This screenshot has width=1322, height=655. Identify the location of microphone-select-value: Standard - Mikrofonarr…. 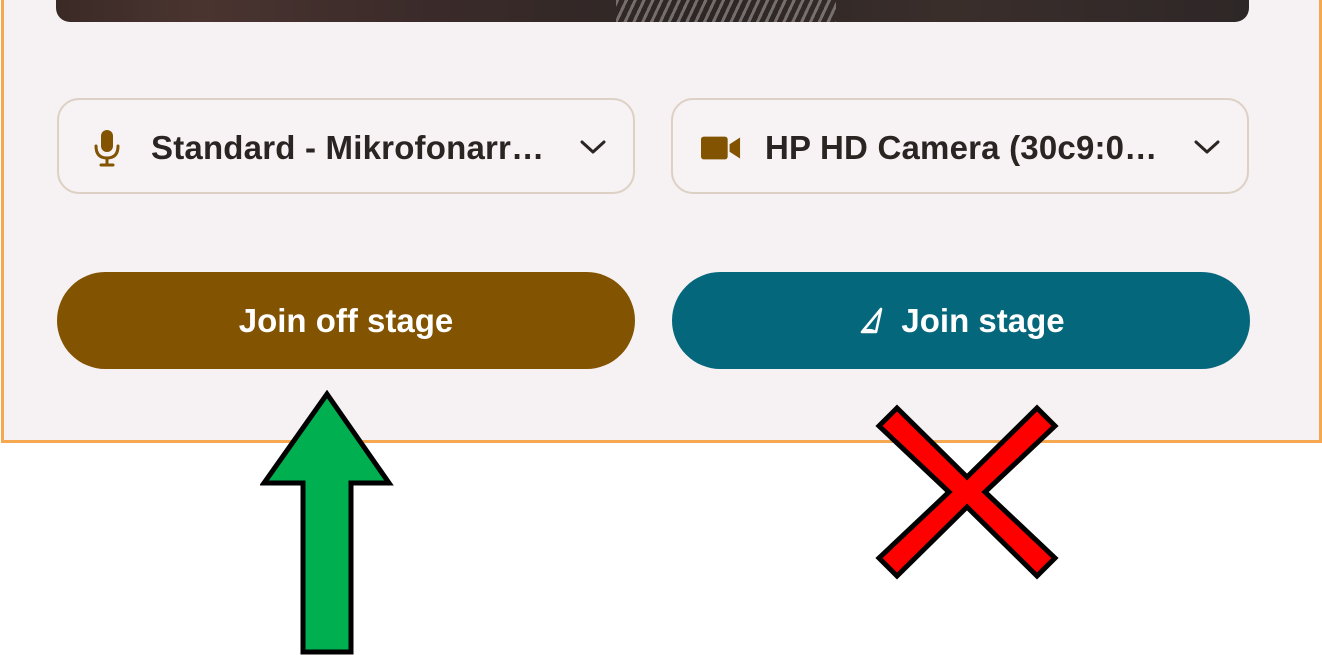
(348, 147).